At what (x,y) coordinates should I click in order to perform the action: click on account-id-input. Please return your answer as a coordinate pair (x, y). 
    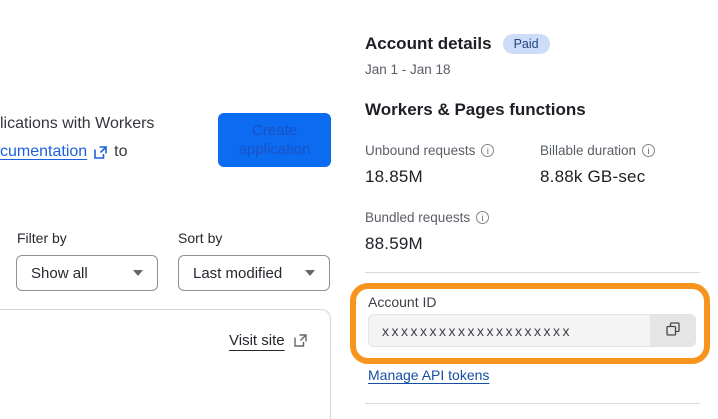
    Looking at the image, I should click on (532, 330).